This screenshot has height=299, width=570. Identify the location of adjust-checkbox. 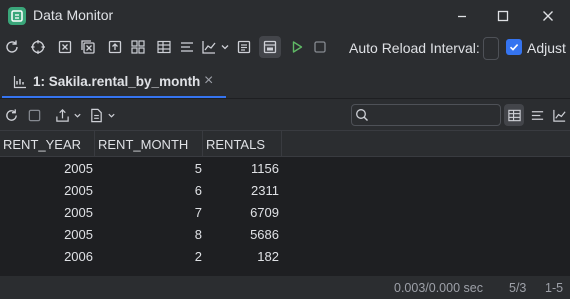
(514, 47).